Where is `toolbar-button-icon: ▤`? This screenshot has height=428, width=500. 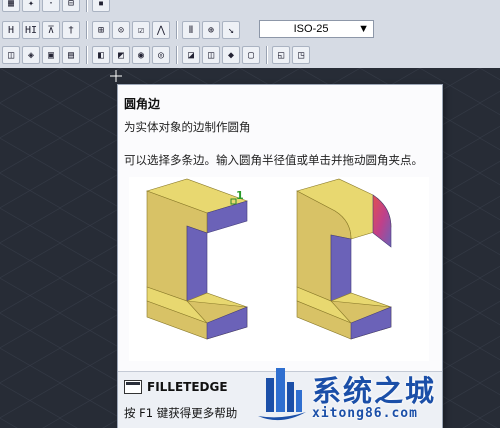 toolbar-button-icon: ▤ is located at coordinates (71, 55).